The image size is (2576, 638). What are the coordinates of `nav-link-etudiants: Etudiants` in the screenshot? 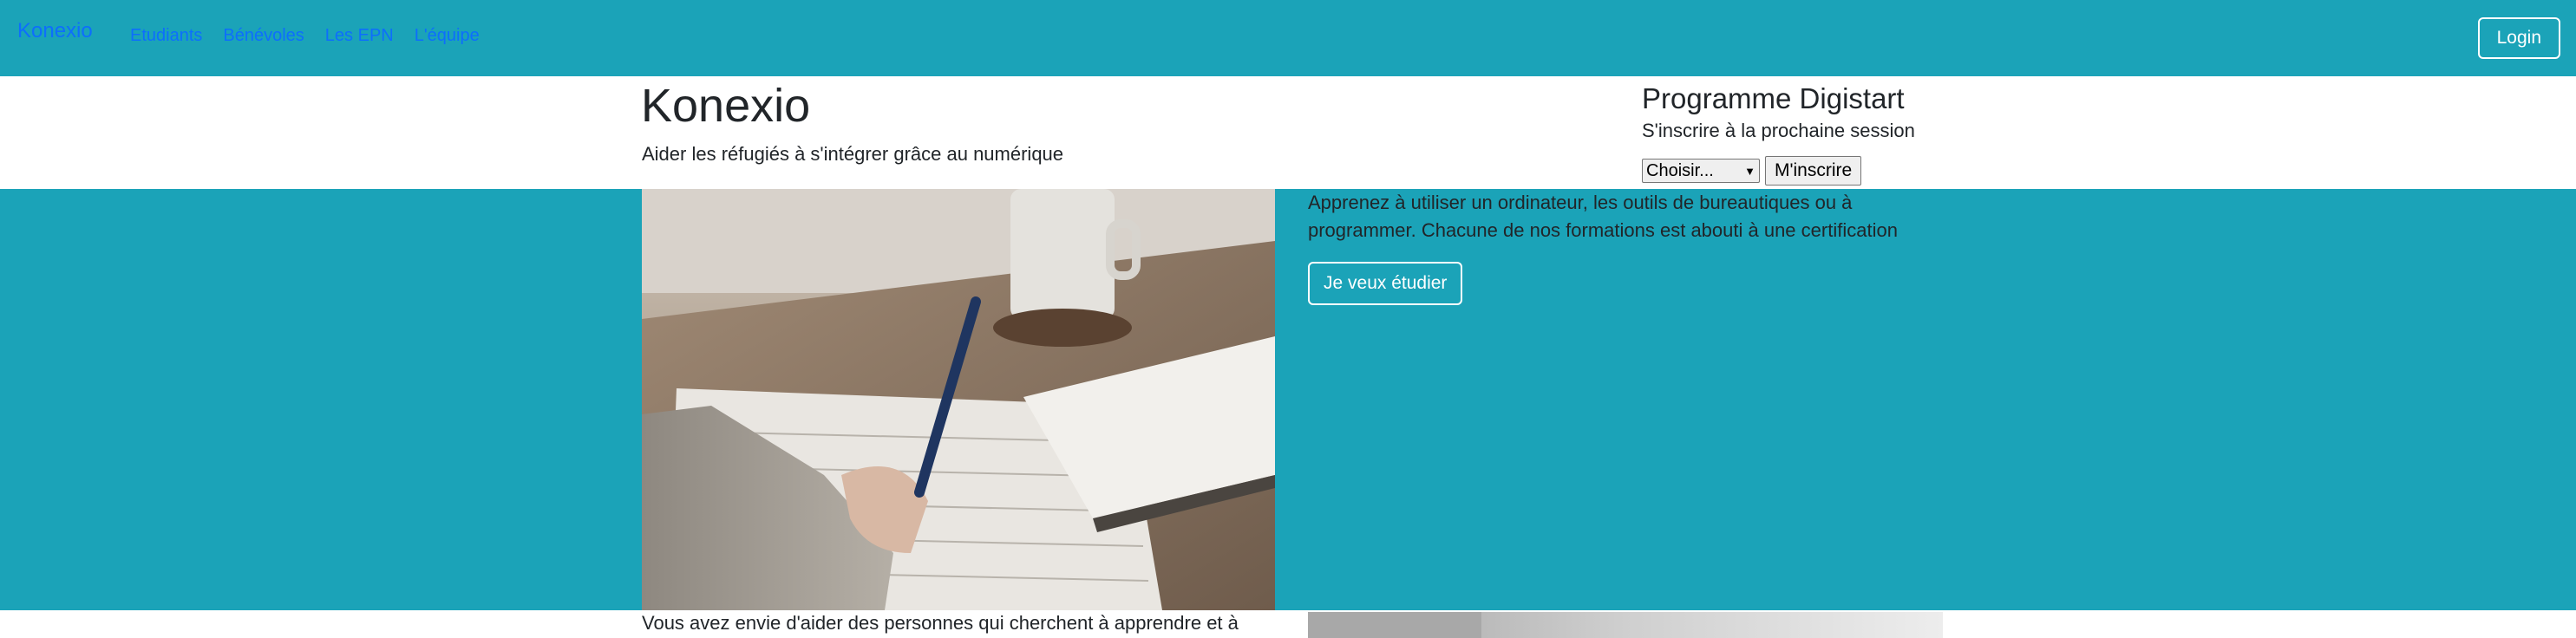 It's located at (166, 36).